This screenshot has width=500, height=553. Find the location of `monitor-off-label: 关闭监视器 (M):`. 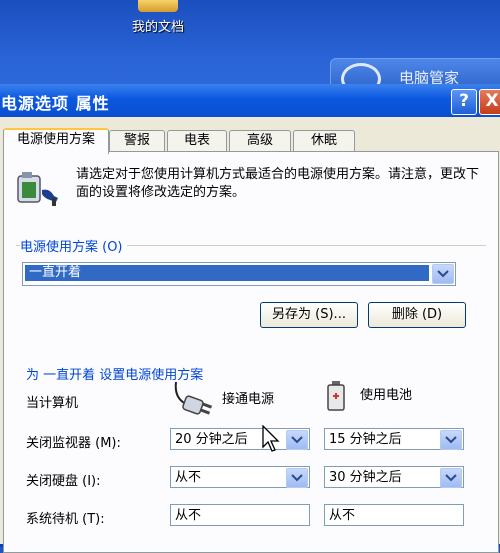

monitor-off-label: 关闭监视器 (M): is located at coordinates (73, 443).